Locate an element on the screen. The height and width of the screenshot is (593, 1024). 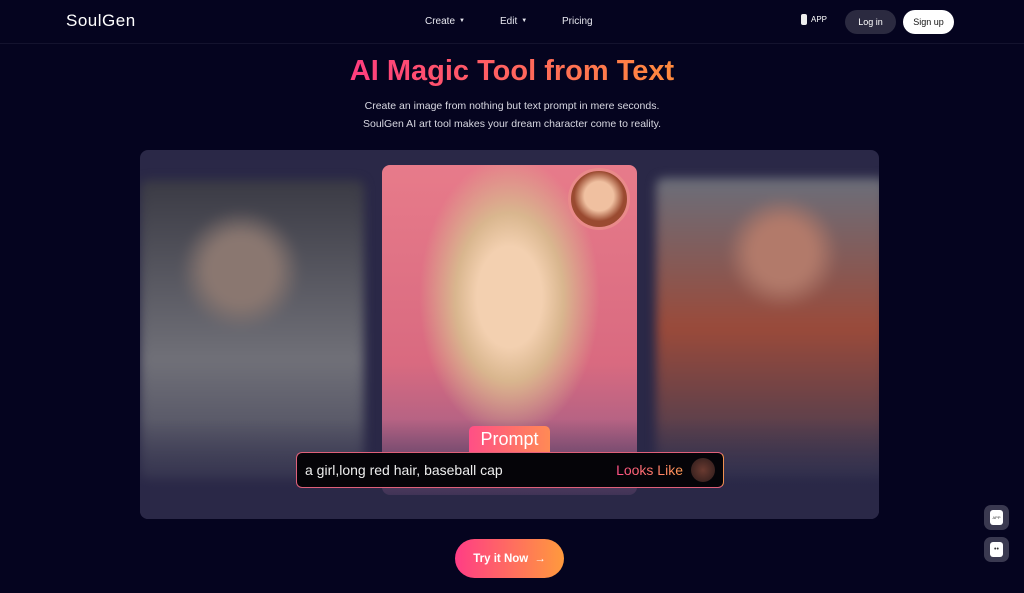
app-link: APP is located at coordinates (814, 19).